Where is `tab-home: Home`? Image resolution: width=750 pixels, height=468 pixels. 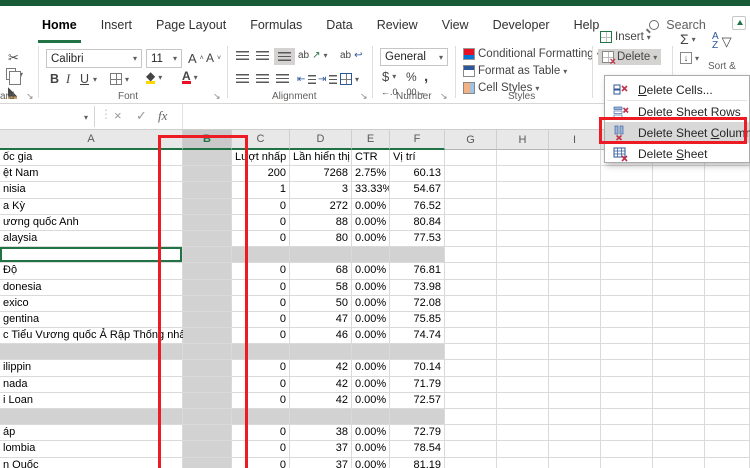
tab-home: Home is located at coordinates (59, 25).